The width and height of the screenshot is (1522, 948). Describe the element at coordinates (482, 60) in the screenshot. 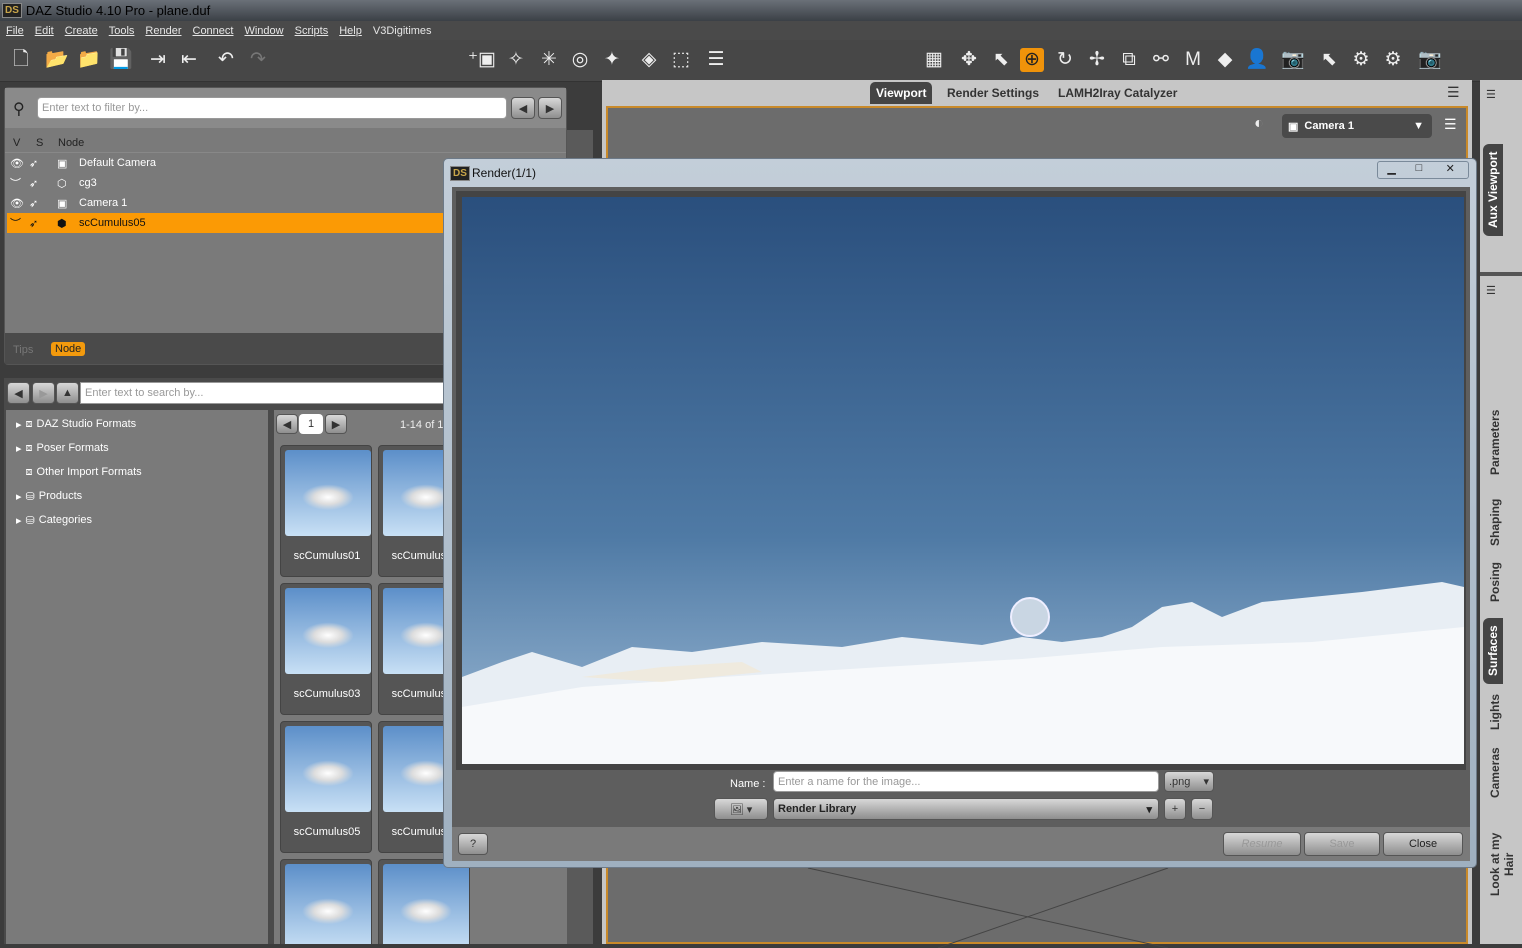

I see `add-camera-icon: ⁺▣` at that location.